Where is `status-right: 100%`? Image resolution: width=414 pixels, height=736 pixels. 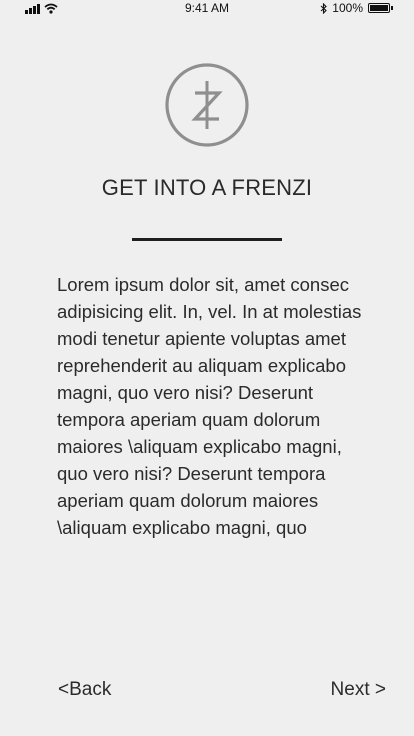 status-right: 100% is located at coordinates (356, 8).